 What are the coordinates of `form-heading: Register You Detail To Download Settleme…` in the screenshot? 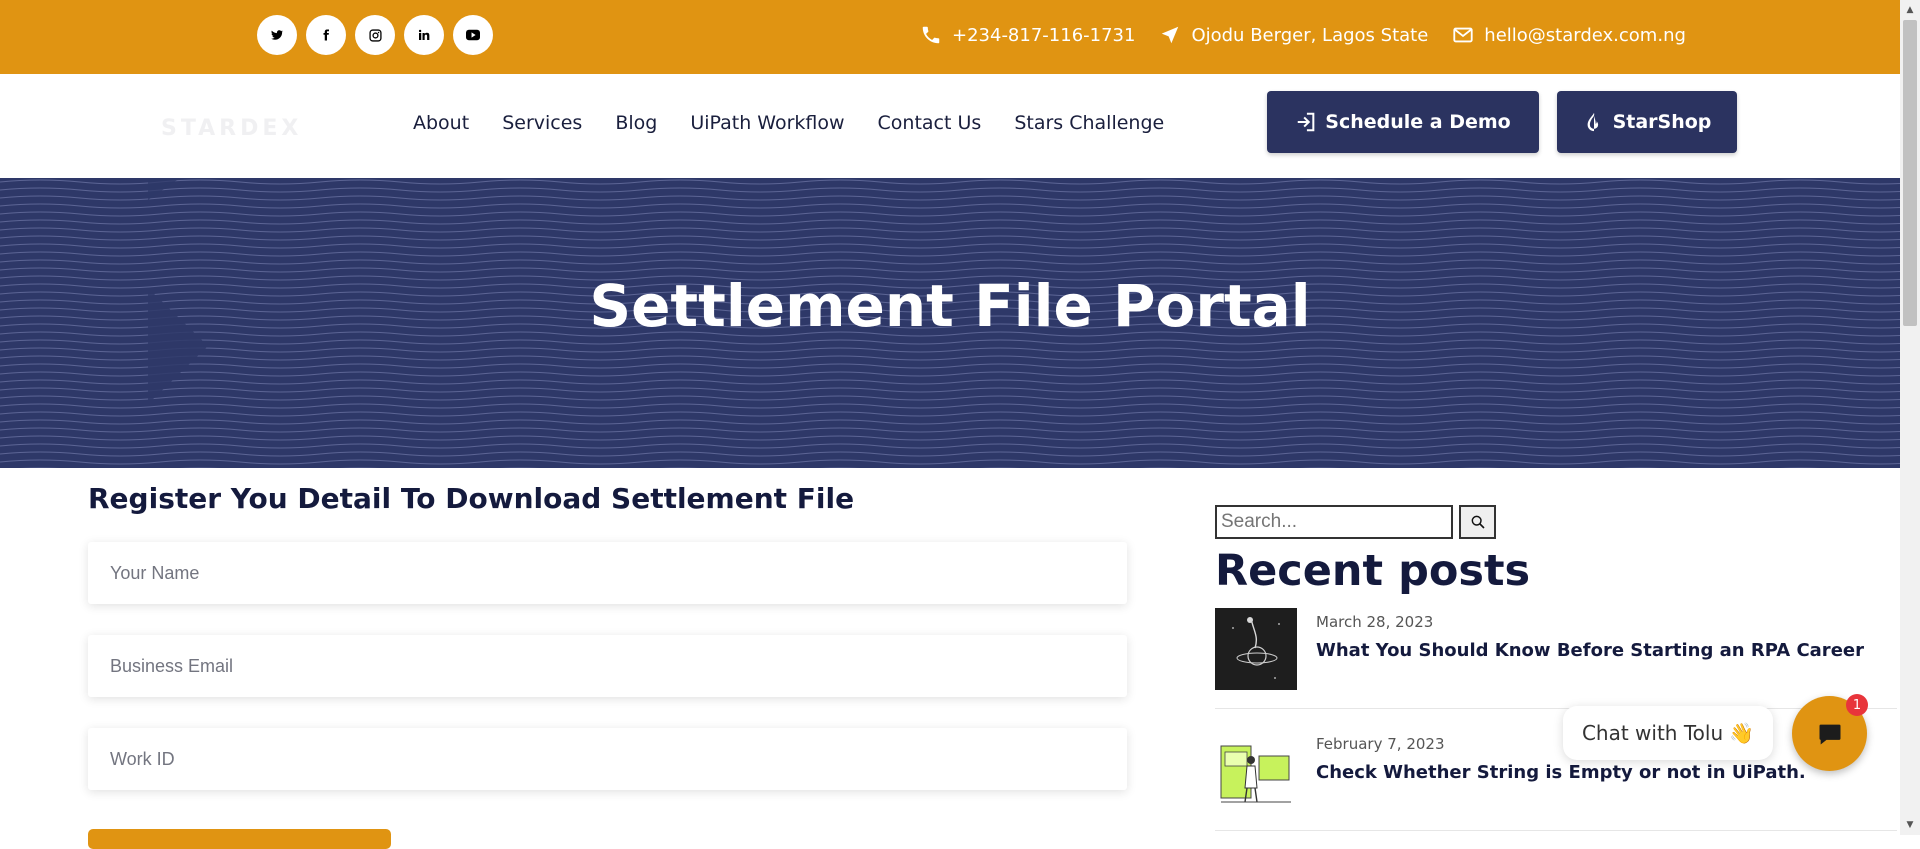 It's located at (471, 498).